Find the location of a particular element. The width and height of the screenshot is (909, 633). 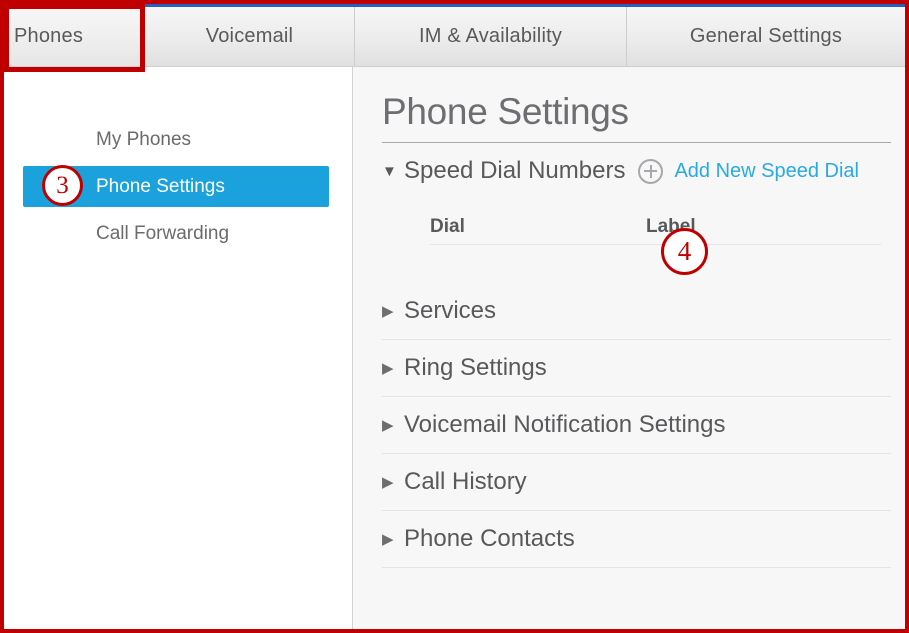

sidebar-item-my-phones-label: My Phones is located at coordinates (144, 139).